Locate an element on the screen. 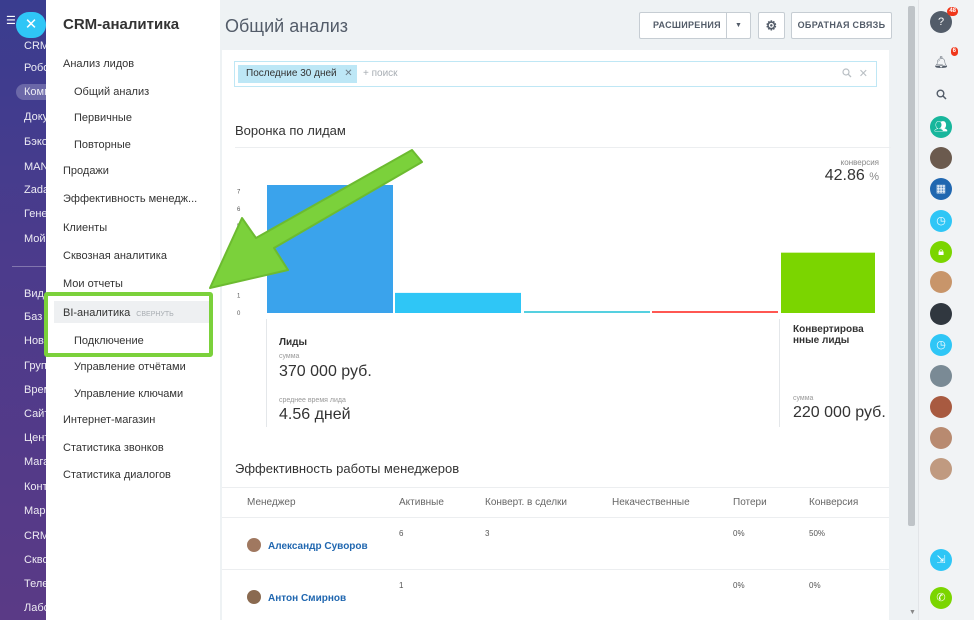  nav-item: Сайт is located at coordinates (35, 414).